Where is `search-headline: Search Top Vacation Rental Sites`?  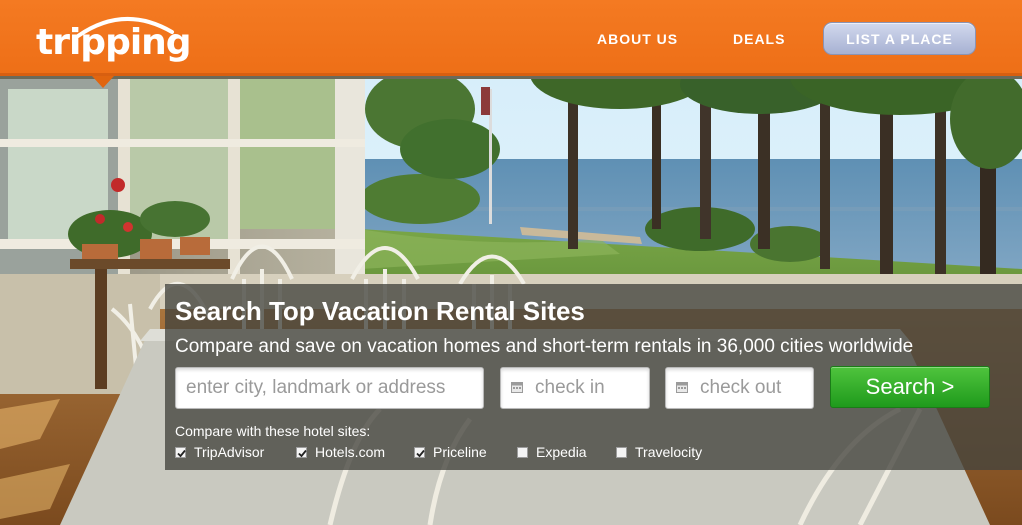 search-headline: Search Top Vacation Rental Sites is located at coordinates (380, 311).